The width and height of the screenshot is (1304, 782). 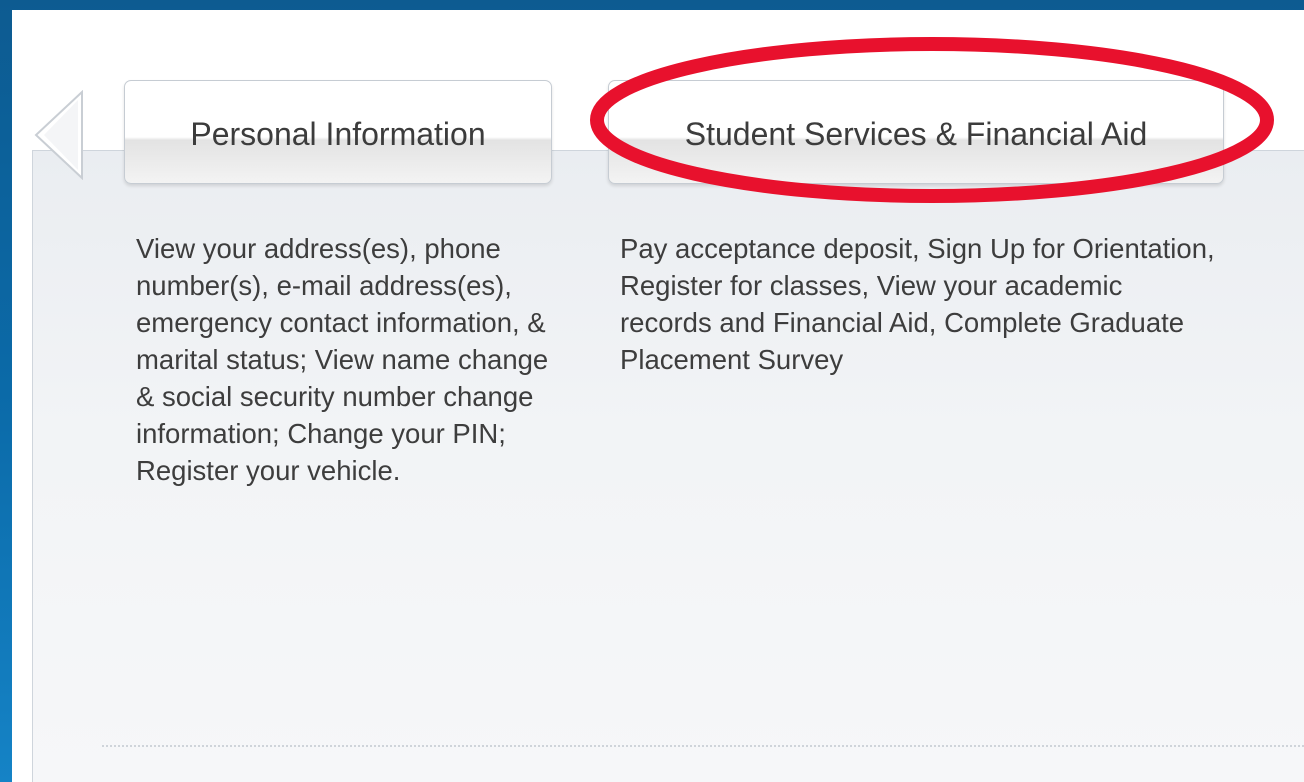 What do you see at coordinates (703, 746) in the screenshot?
I see `dotted-divider` at bounding box center [703, 746].